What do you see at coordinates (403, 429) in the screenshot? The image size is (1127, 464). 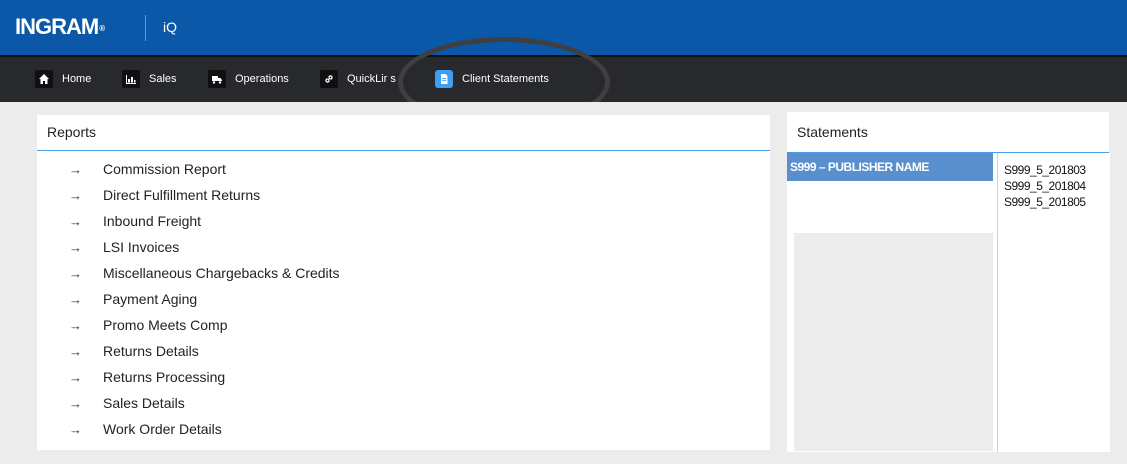 I see `report-link: → Work Order Details` at bounding box center [403, 429].